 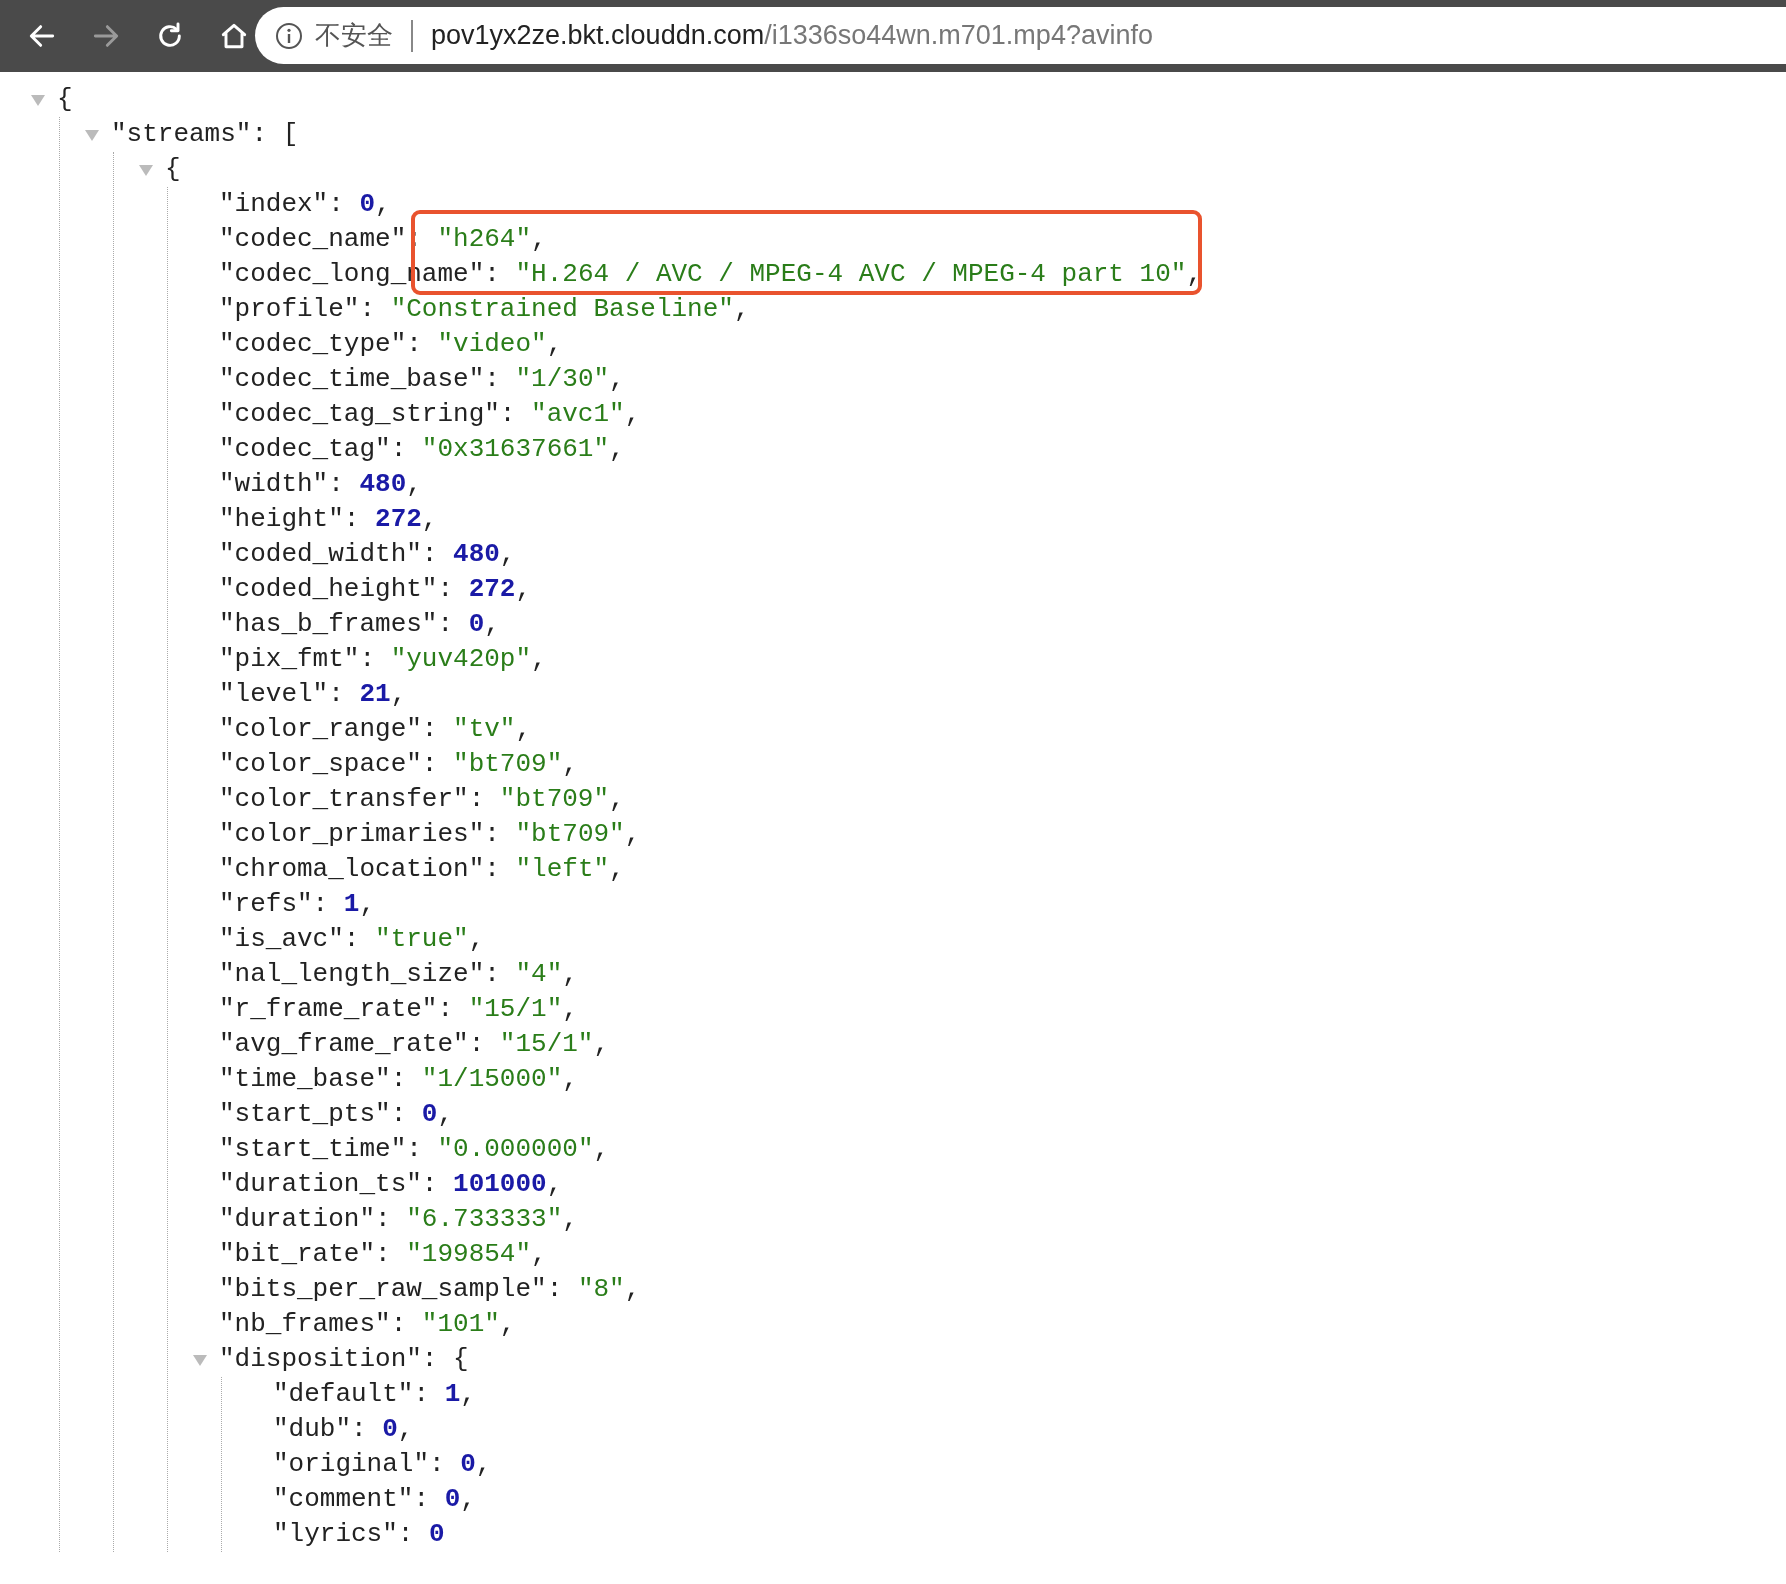 What do you see at coordinates (374, 1394) in the screenshot?
I see `json-line: "default": 1,` at bounding box center [374, 1394].